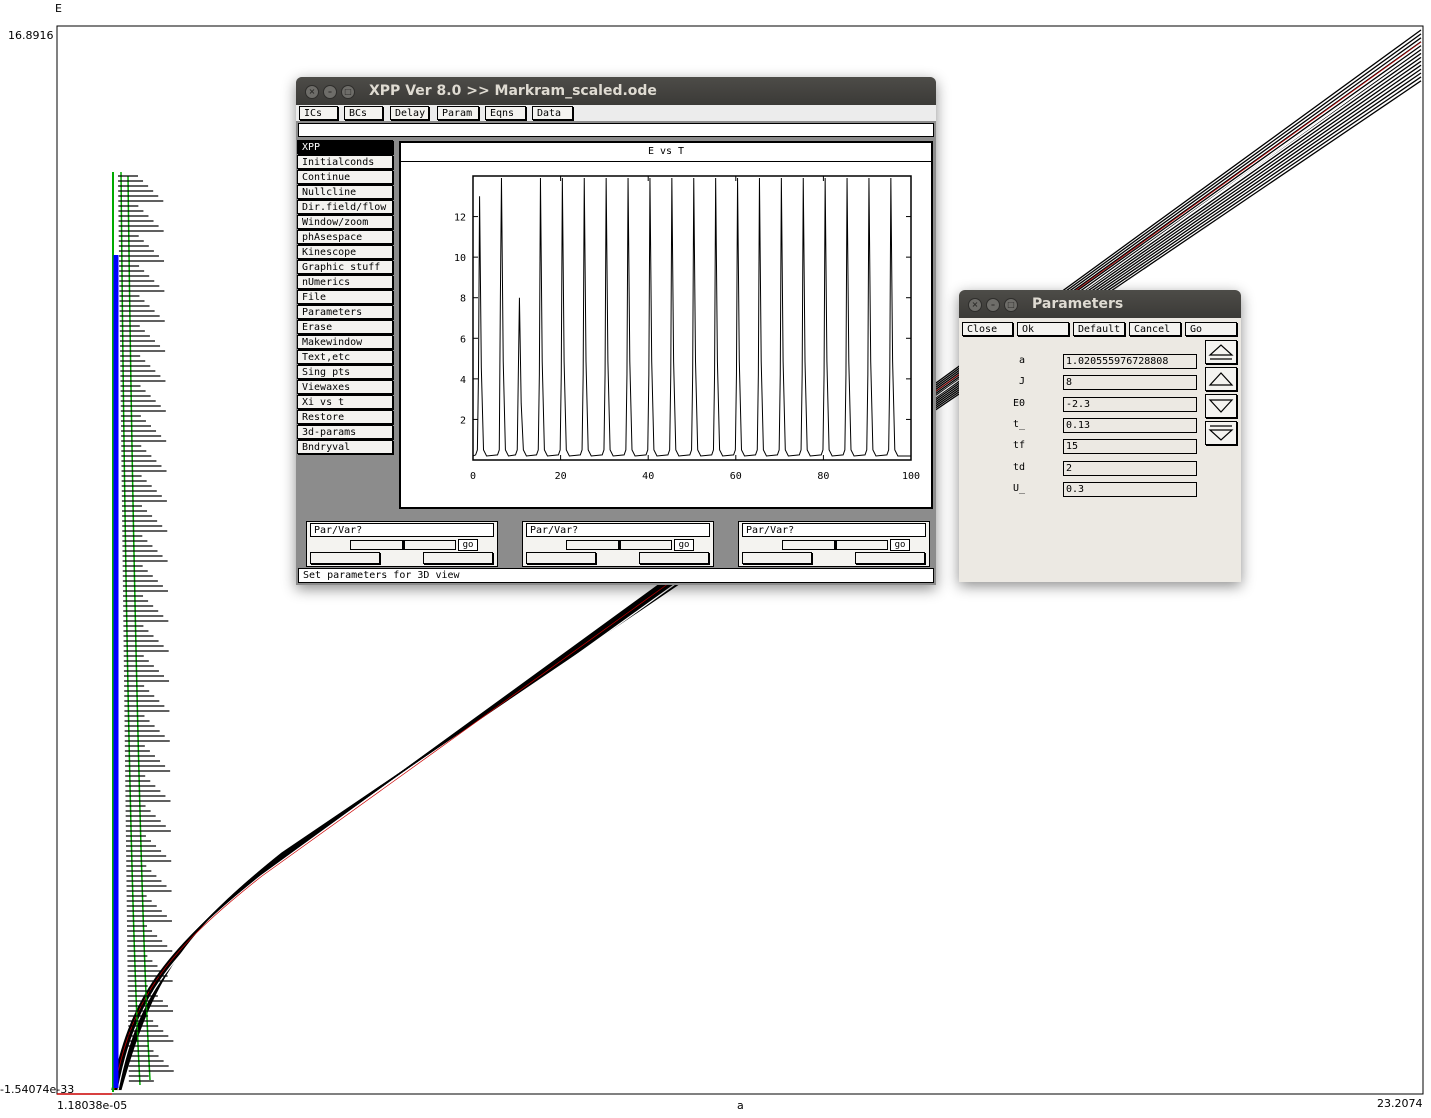 The width and height of the screenshot is (1431, 1118). Describe the element at coordinates (777, 558) in the screenshot. I see `slider-3-low-field` at that location.